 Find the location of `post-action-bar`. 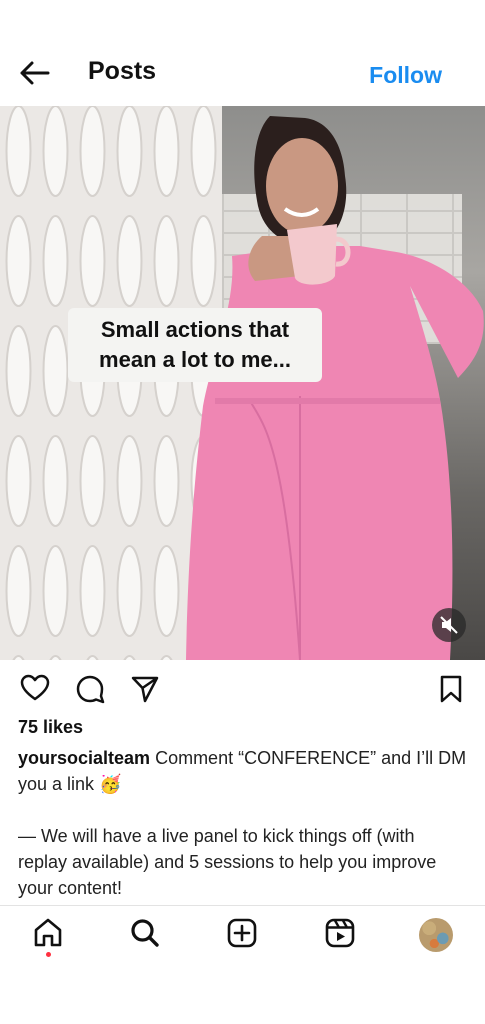

post-action-bar is located at coordinates (242, 688).